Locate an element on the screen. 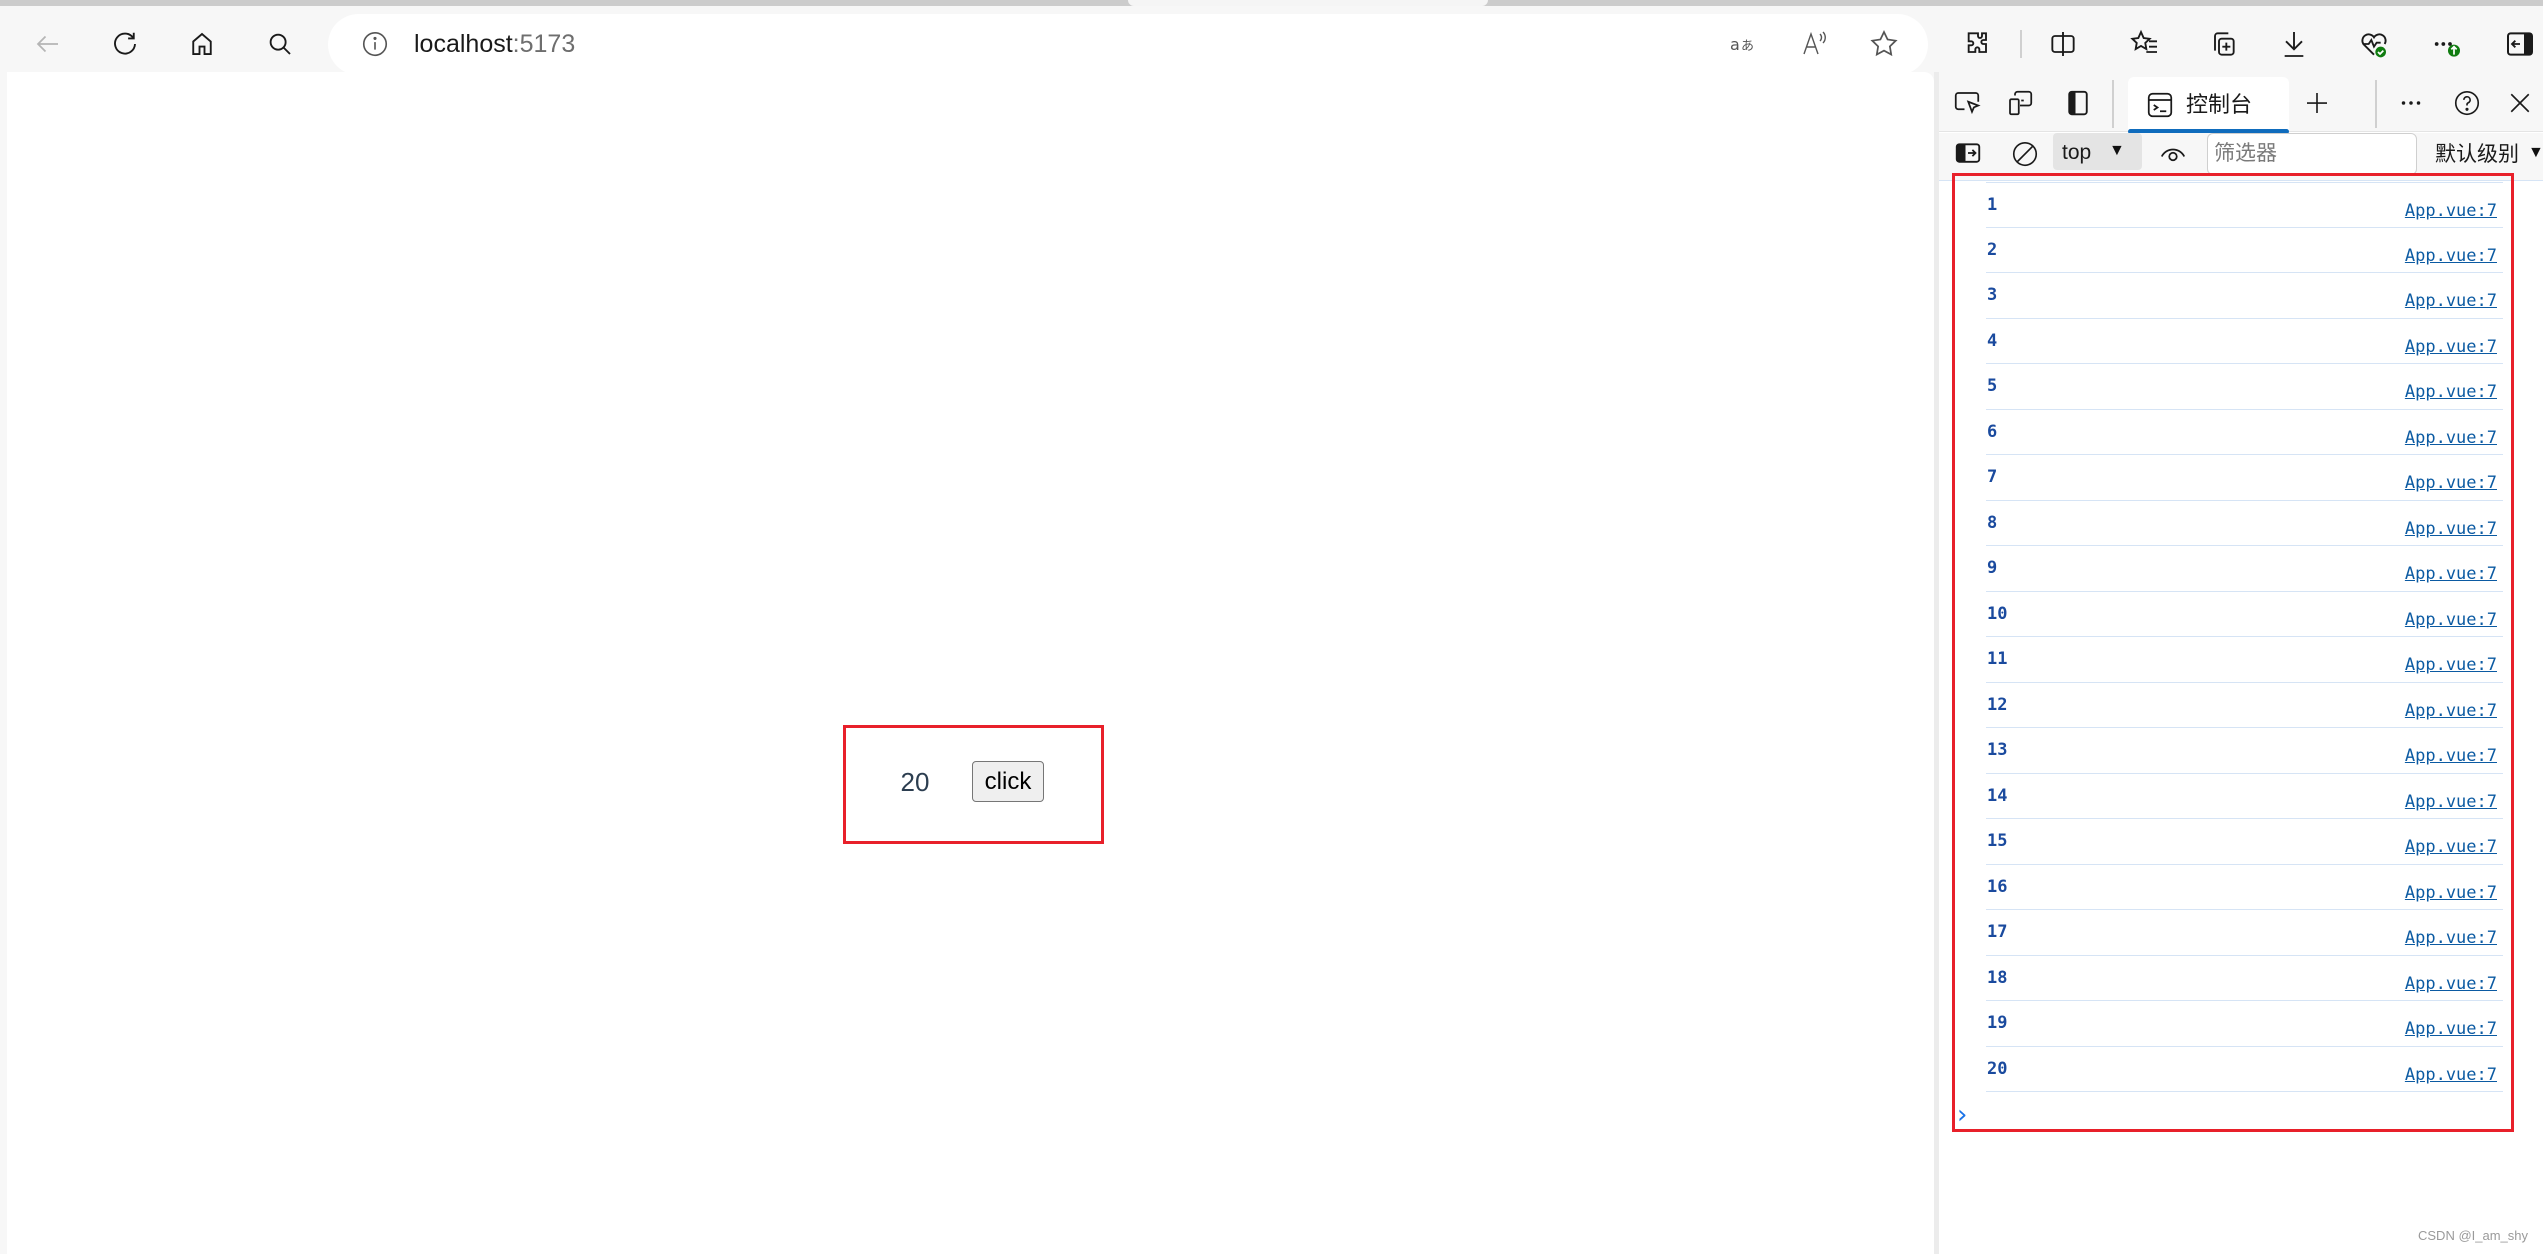 The image size is (2543, 1254). extensions-icon is located at coordinates (1977, 42).